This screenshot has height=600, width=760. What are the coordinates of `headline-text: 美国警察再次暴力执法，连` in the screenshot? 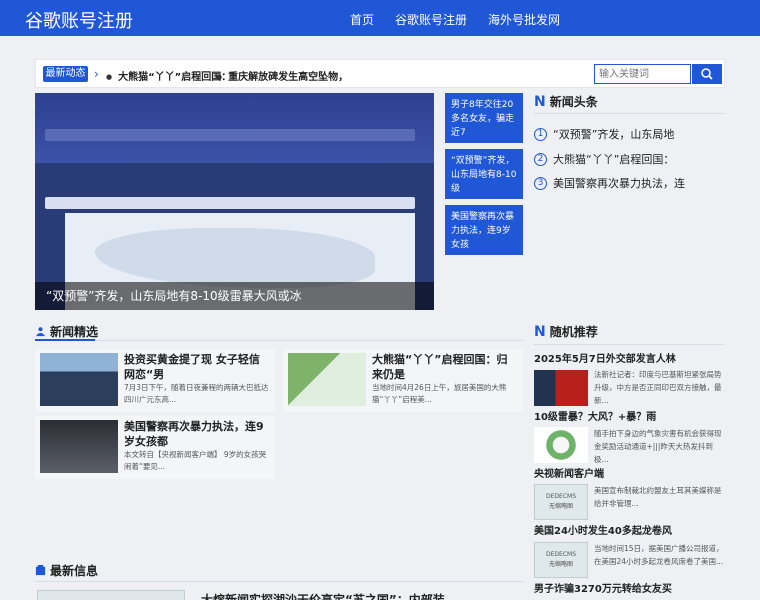 It's located at (619, 183).